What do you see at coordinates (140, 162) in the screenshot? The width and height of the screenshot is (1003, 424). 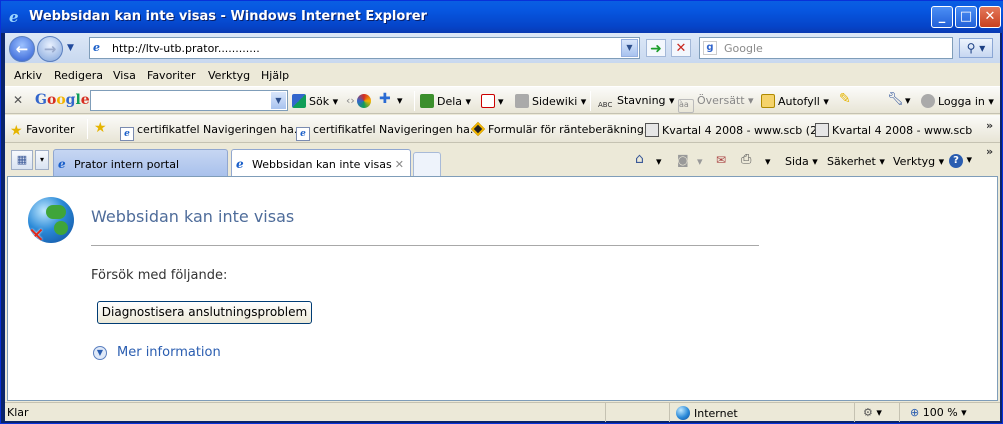 I see `tab-prator-portal: e Prator intern portal` at bounding box center [140, 162].